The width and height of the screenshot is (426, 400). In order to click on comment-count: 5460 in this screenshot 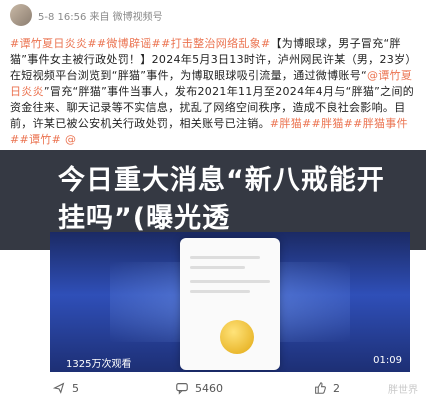, I will do `click(209, 388)`.